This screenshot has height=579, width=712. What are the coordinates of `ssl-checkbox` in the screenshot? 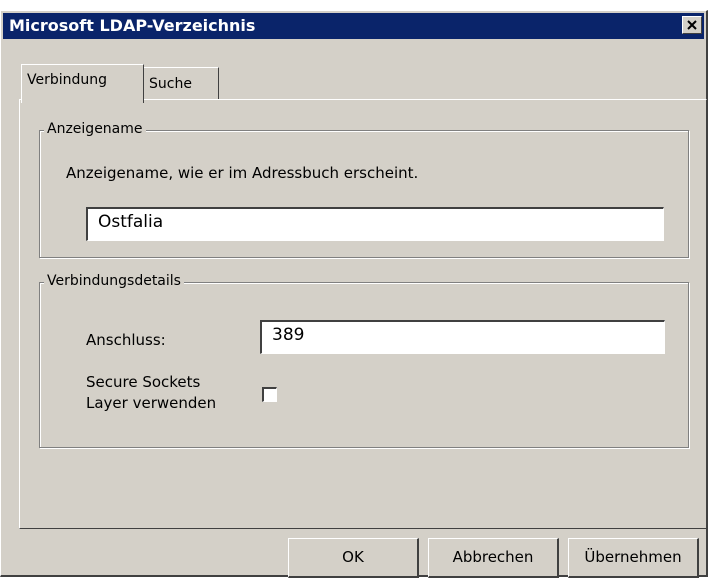 It's located at (269, 394).